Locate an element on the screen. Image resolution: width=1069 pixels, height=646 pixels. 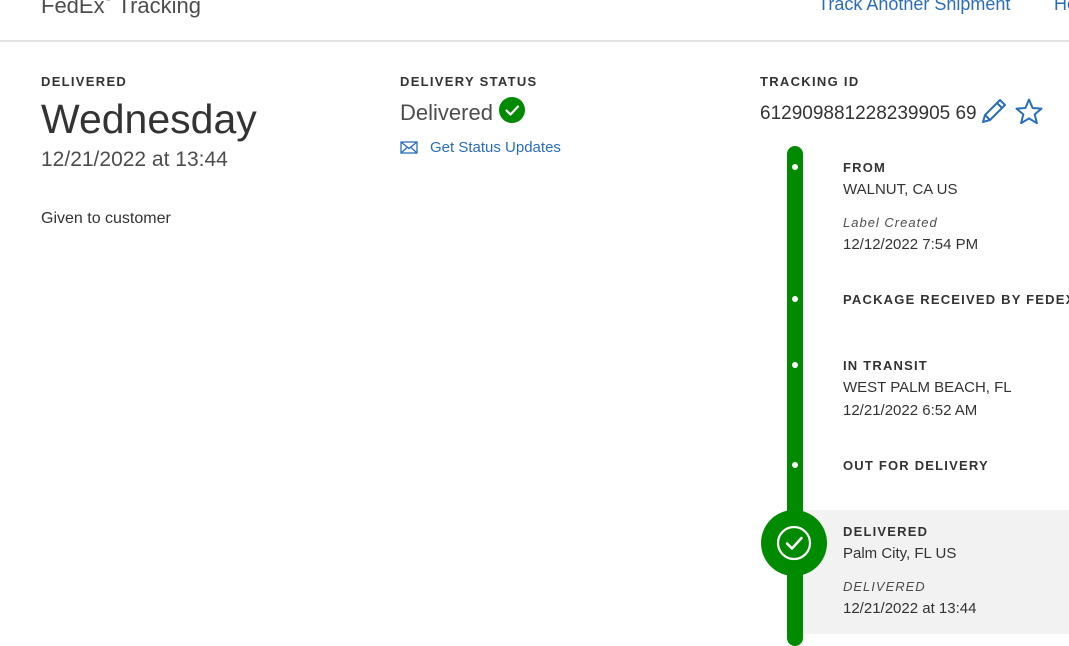
header-divider is located at coordinates (534, 41).